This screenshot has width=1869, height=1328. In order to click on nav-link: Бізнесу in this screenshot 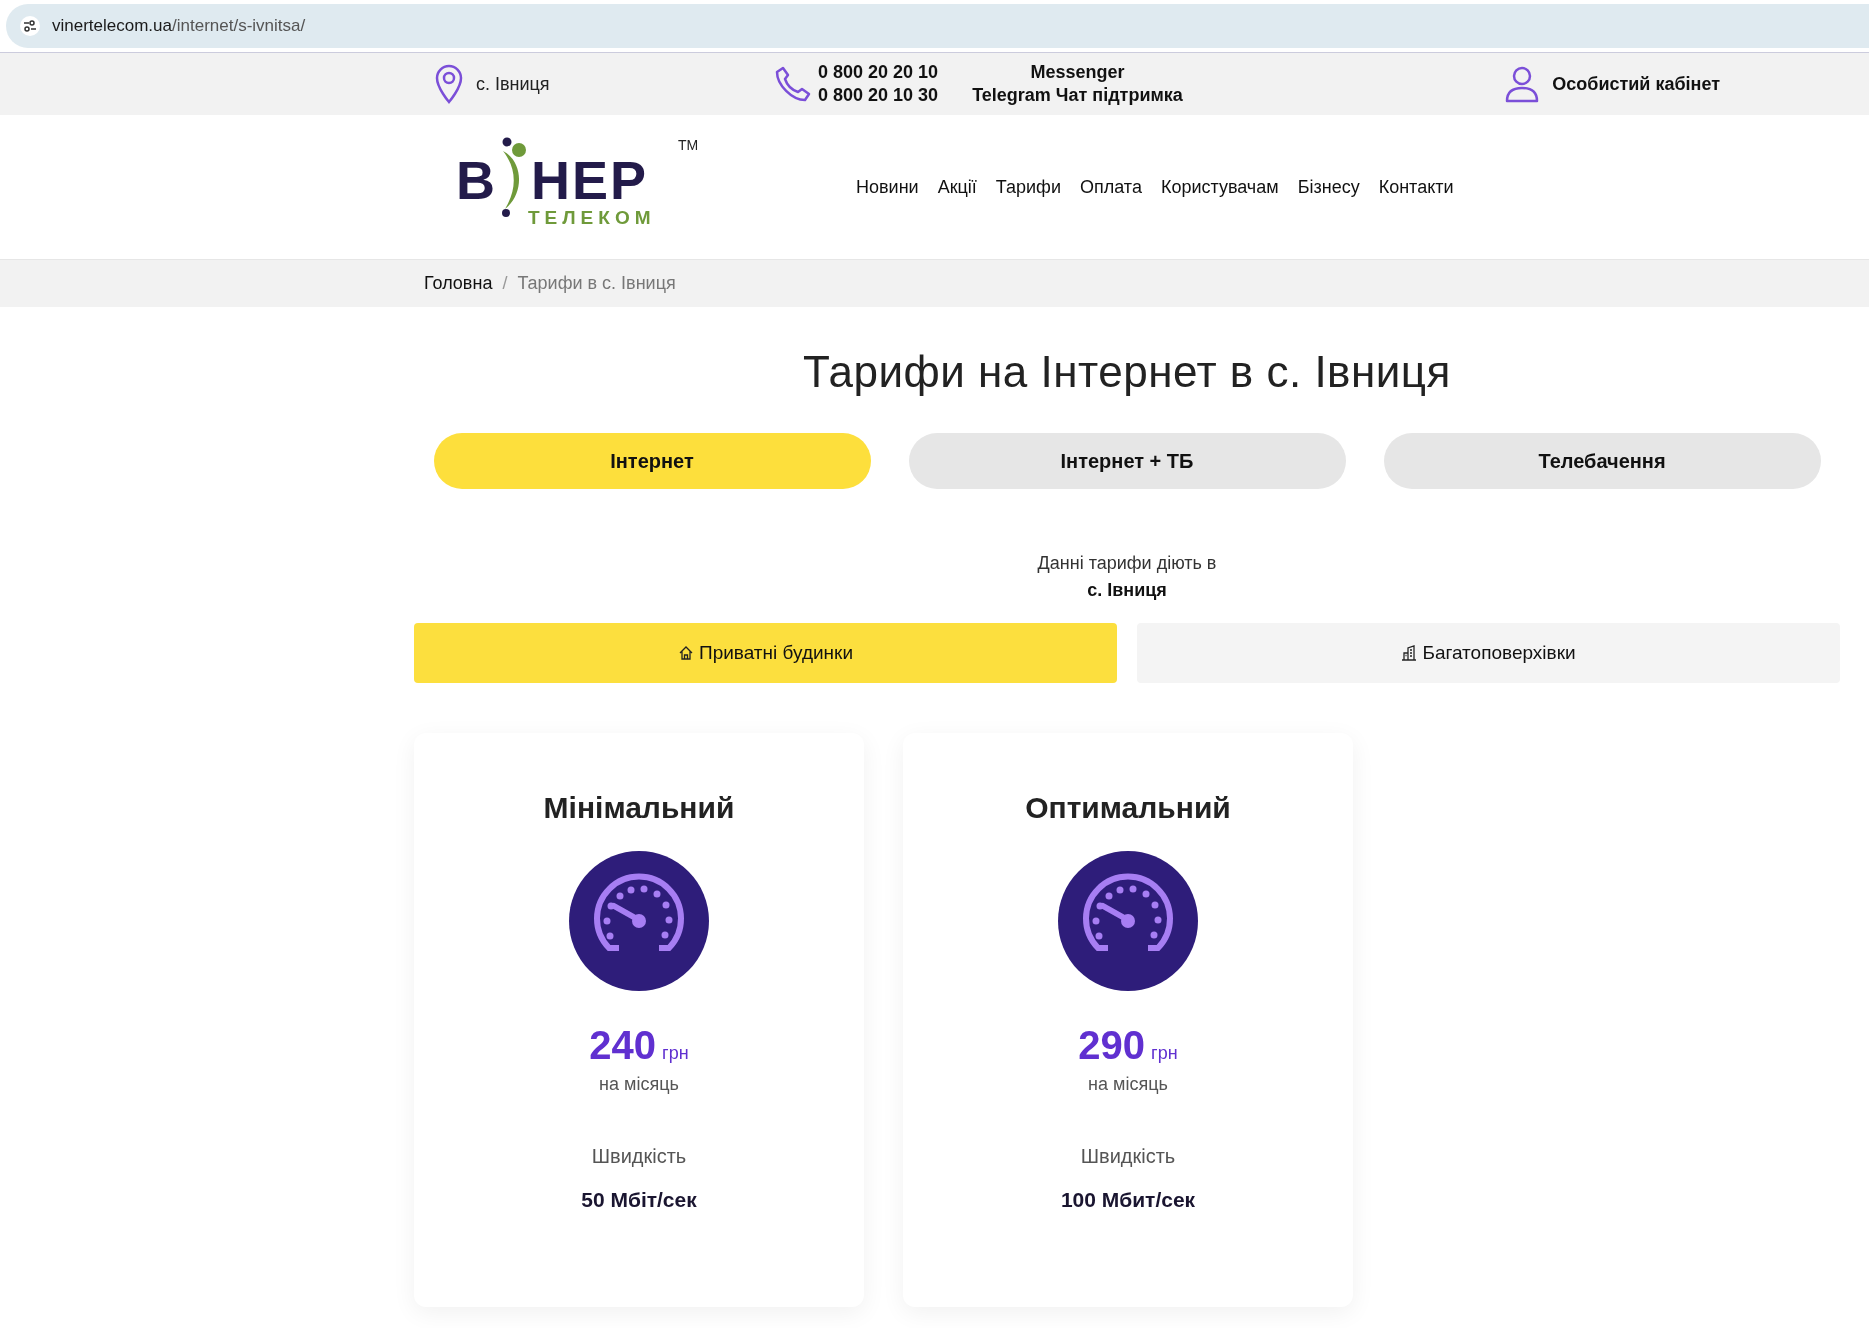, I will do `click(1328, 187)`.